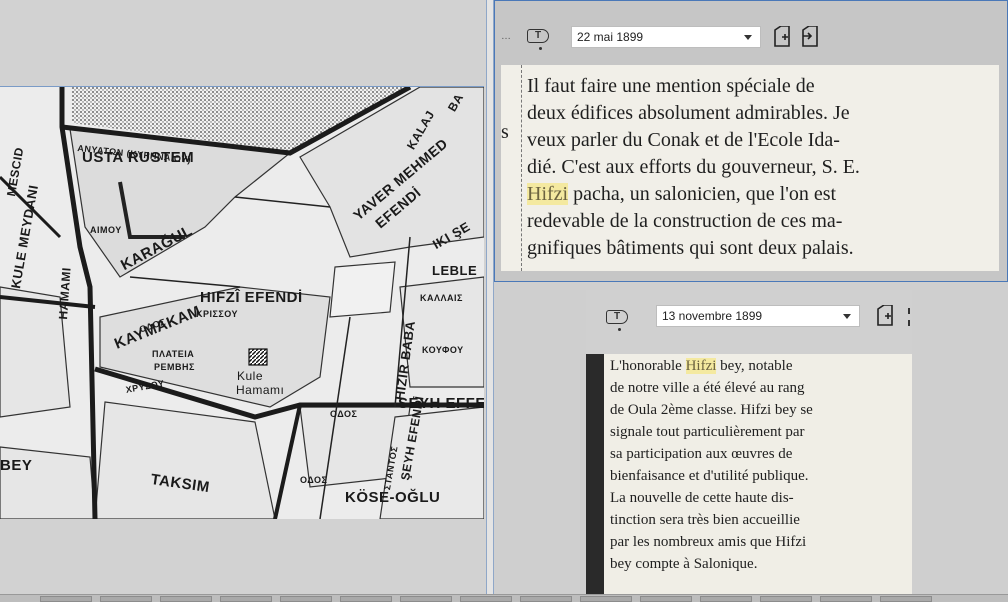 This screenshot has height=602, width=1008. Describe the element at coordinates (173, 354) in the screenshot. I see `map-greek-plateia: ΠΛΑΤΕΙΑ` at that location.